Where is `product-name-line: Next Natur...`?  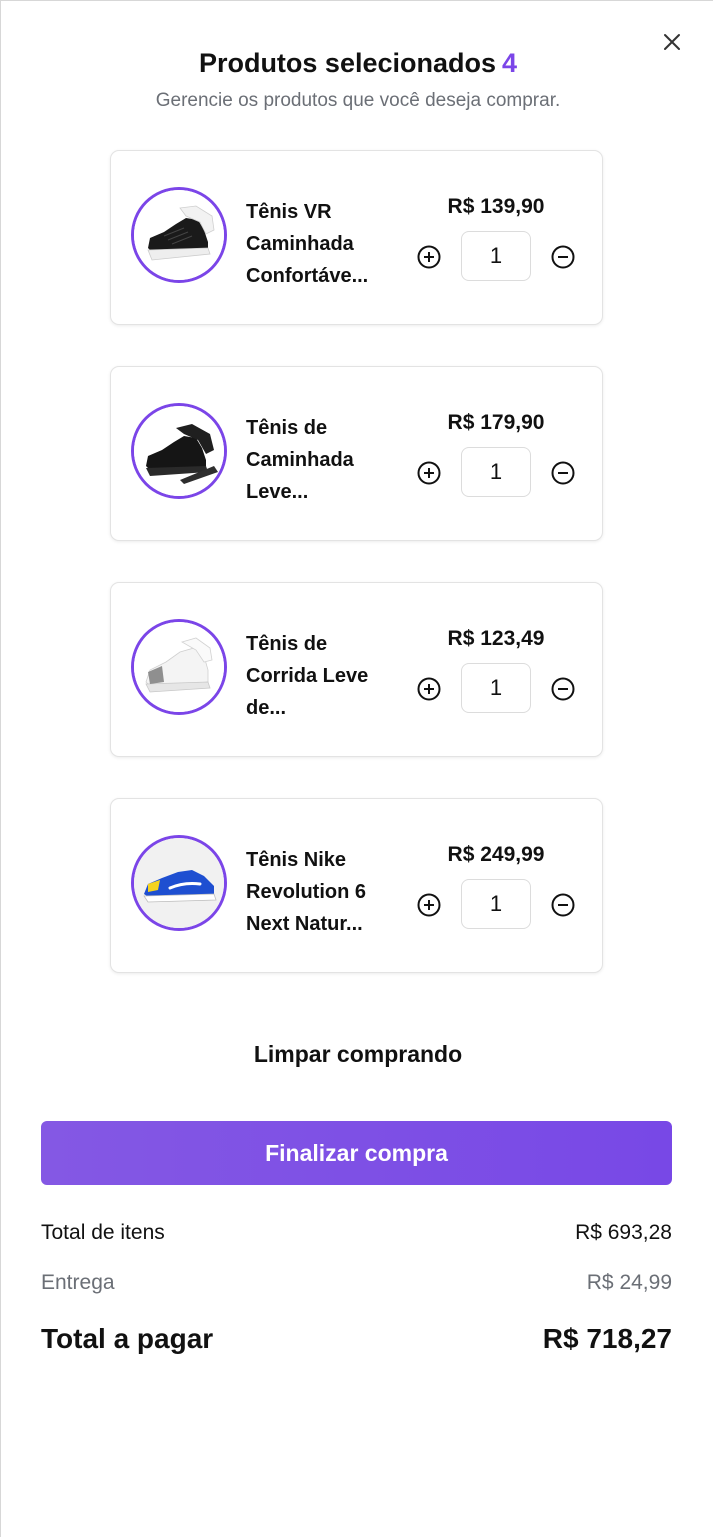
product-name-line: Next Natur... is located at coordinates (304, 924).